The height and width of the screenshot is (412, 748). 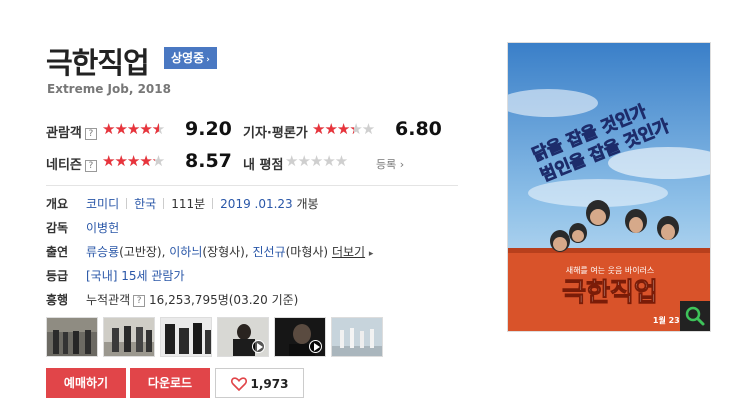 I want to click on critic-stars: ★★★★★★★★★★, so click(x=343, y=129).